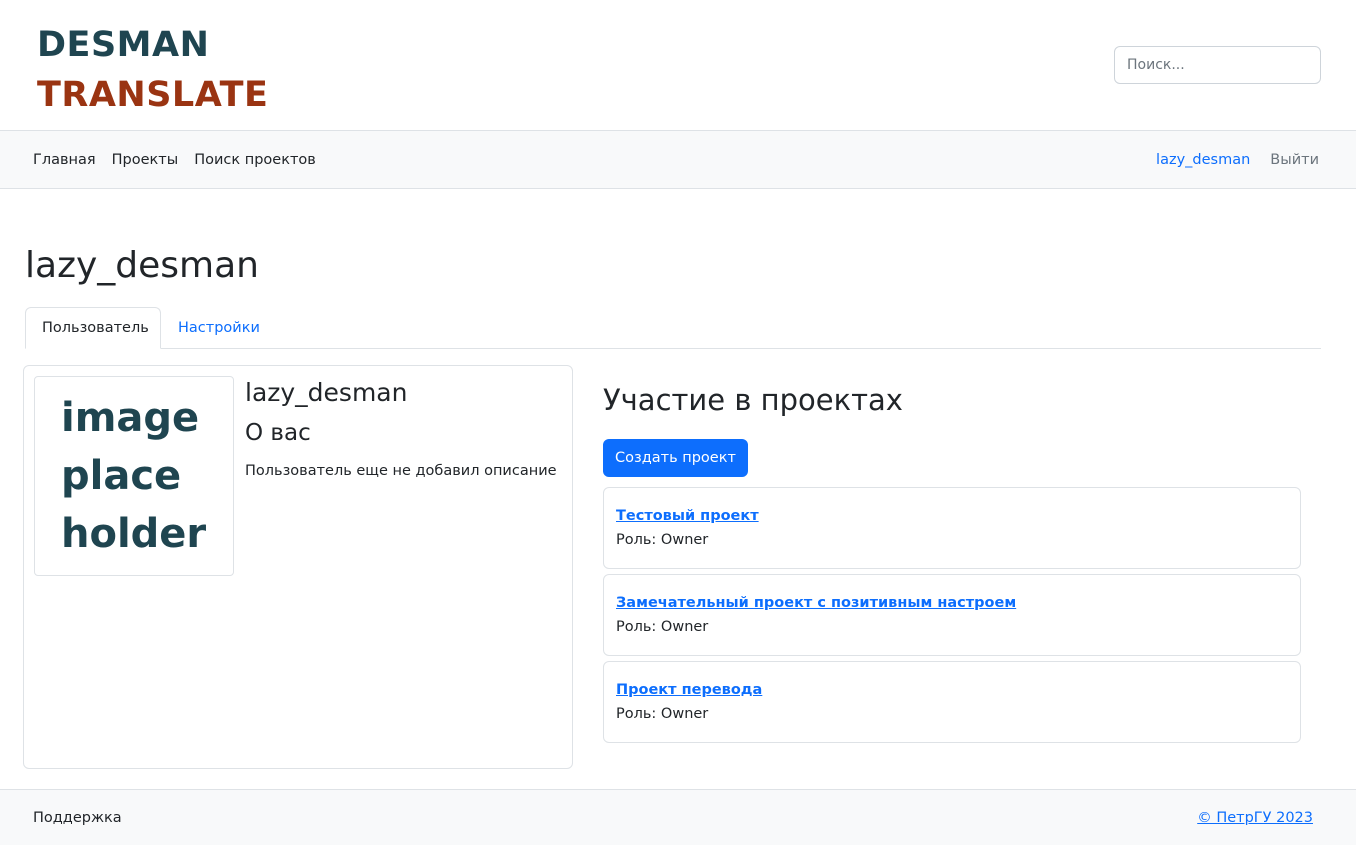 The height and width of the screenshot is (845, 1356). What do you see at coordinates (142, 265) in the screenshot?
I see `page-title: lazy_desman` at bounding box center [142, 265].